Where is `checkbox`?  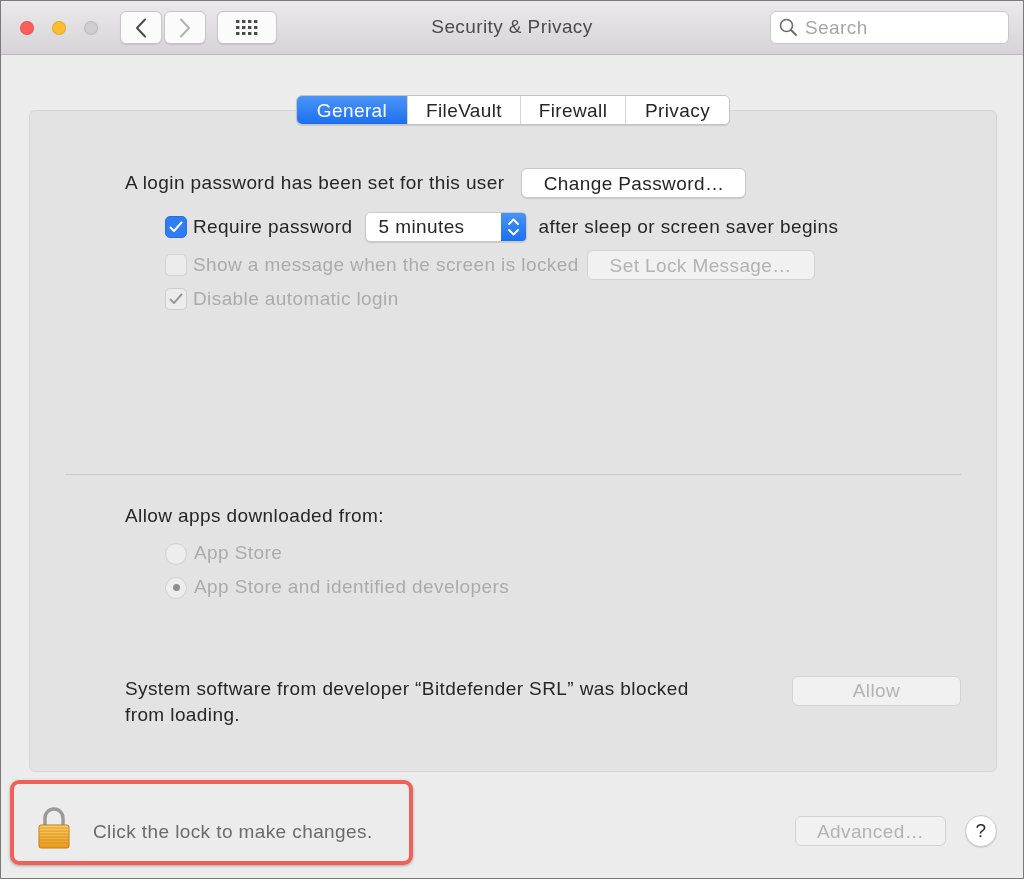
checkbox is located at coordinates (176, 227).